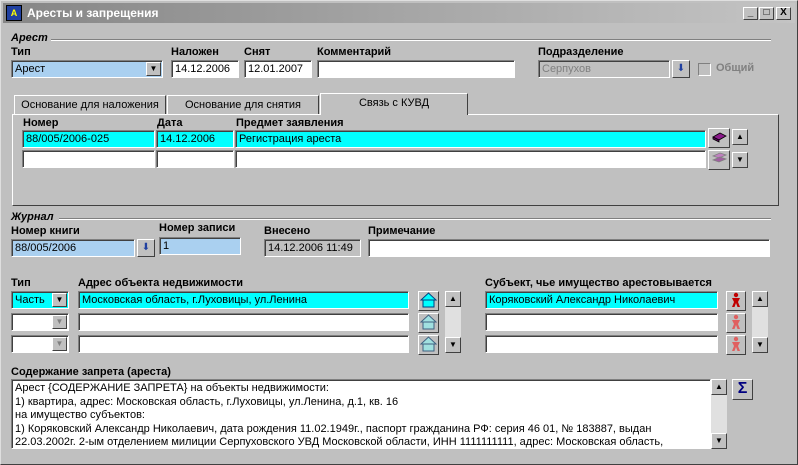 The height and width of the screenshot is (465, 798). I want to click on content-scroll-down: ▼, so click(719, 441).